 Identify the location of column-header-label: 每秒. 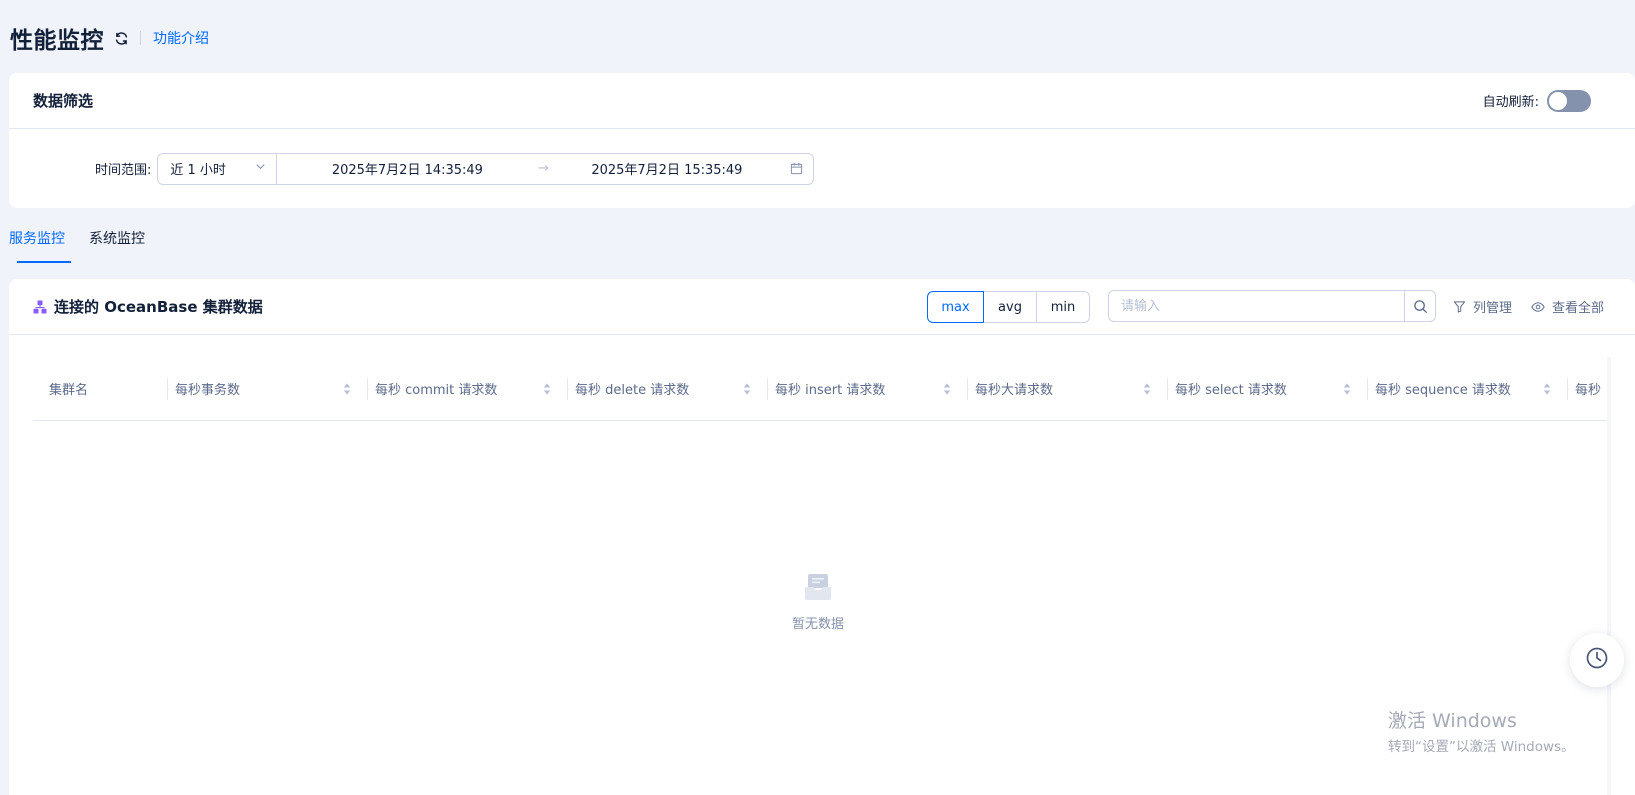
(1588, 390).